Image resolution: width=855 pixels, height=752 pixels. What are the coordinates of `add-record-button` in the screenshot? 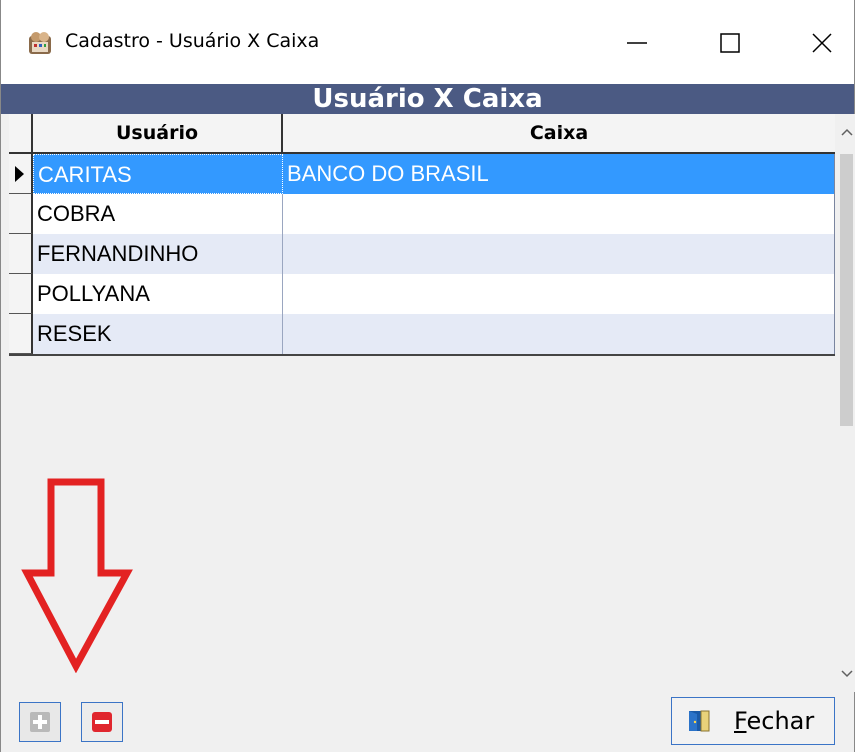 It's located at (40, 722).